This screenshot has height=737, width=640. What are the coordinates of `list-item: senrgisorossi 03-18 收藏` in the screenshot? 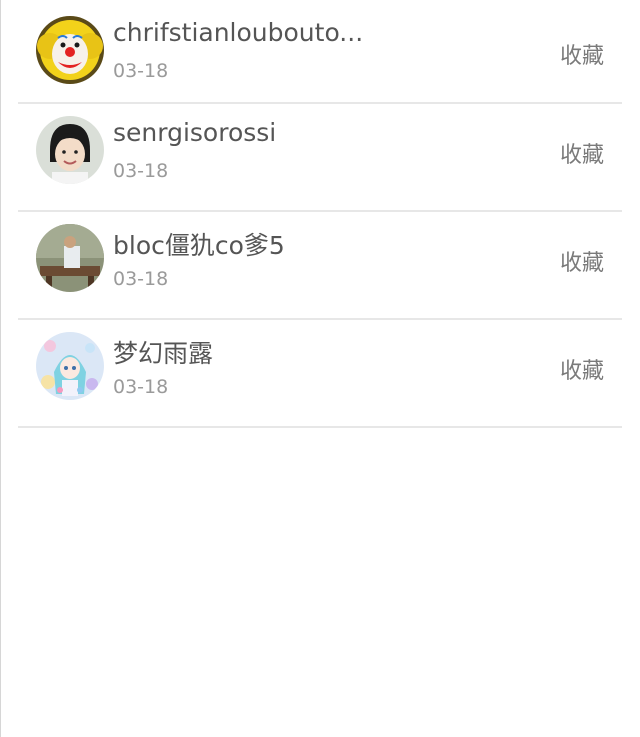 It's located at (320, 158).